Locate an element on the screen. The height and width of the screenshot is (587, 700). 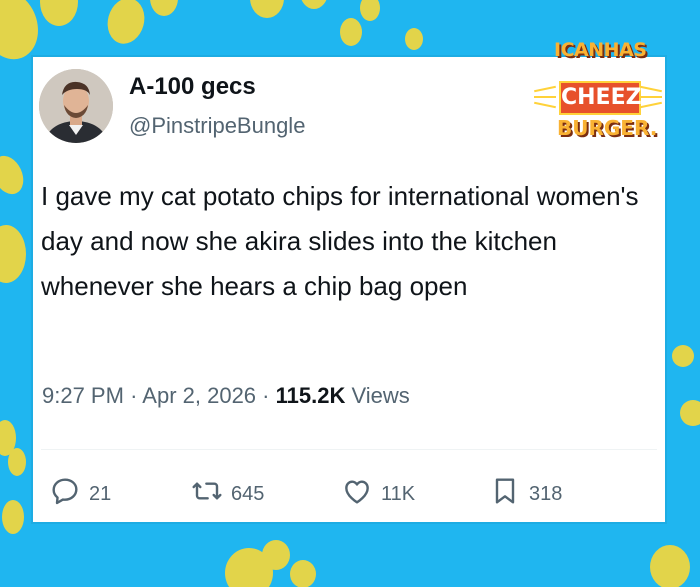
display-name: A-100 gecs is located at coordinates (192, 87).